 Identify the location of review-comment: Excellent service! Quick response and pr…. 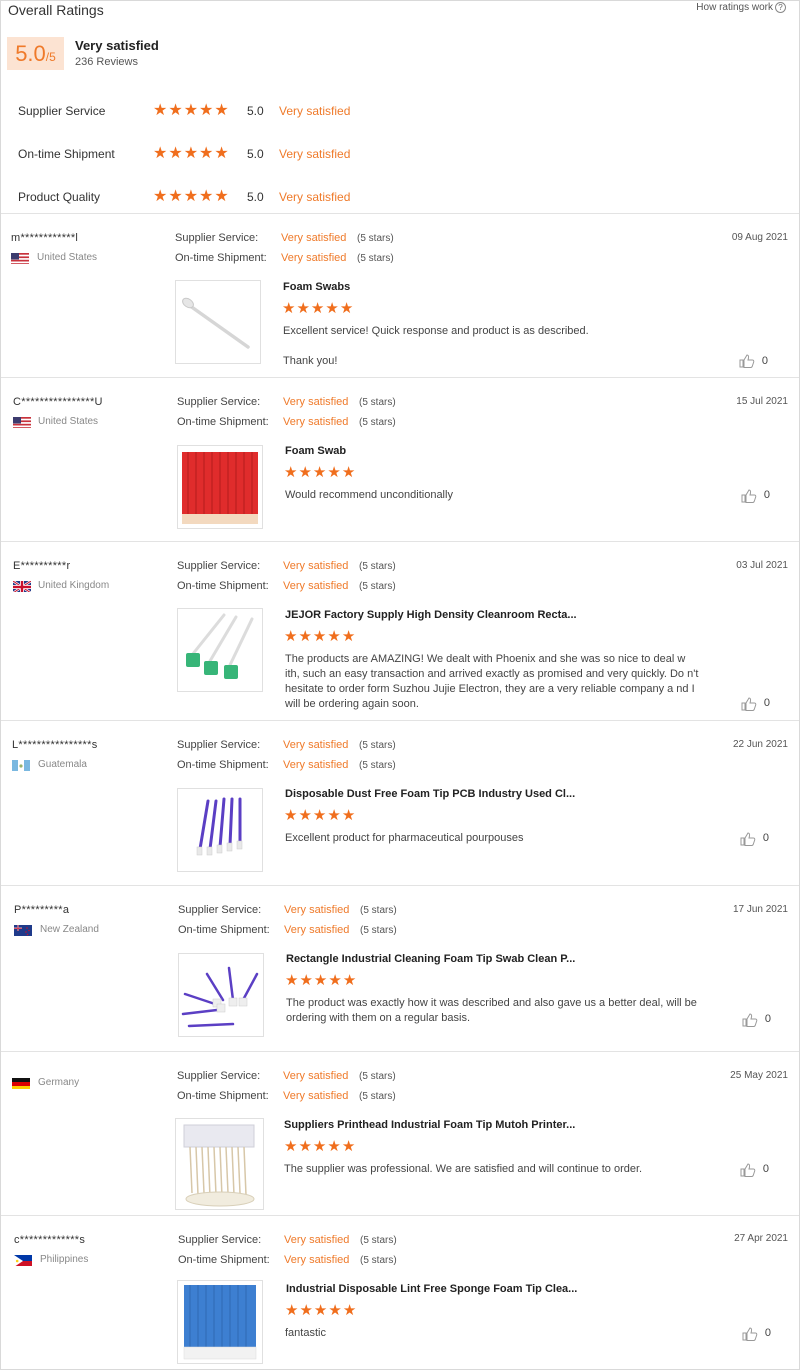
(436, 331).